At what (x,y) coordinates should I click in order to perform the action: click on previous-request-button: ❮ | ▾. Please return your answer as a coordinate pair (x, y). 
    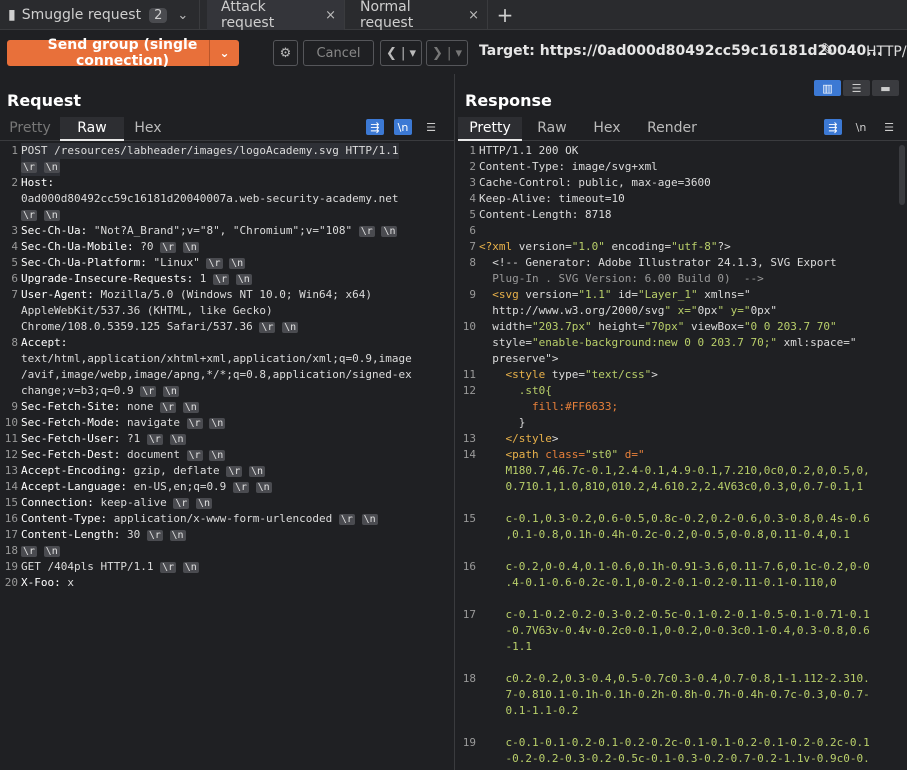
    Looking at the image, I should click on (401, 53).